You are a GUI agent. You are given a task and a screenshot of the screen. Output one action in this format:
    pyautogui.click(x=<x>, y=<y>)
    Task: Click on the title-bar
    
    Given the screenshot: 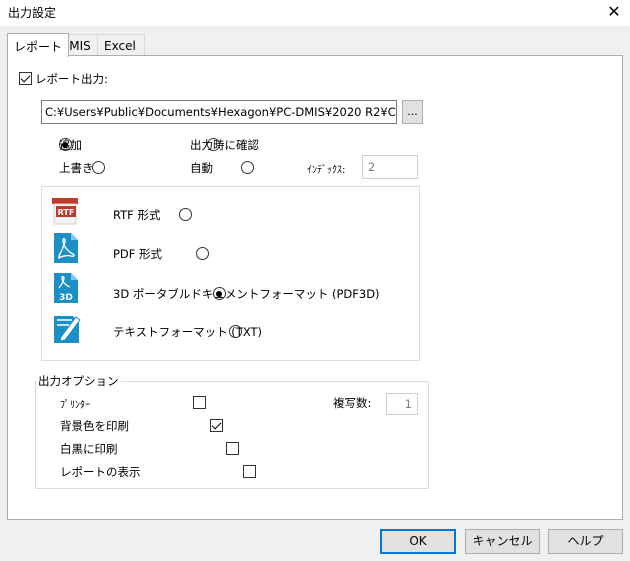 What is the action you would take?
    pyautogui.click(x=315, y=13)
    